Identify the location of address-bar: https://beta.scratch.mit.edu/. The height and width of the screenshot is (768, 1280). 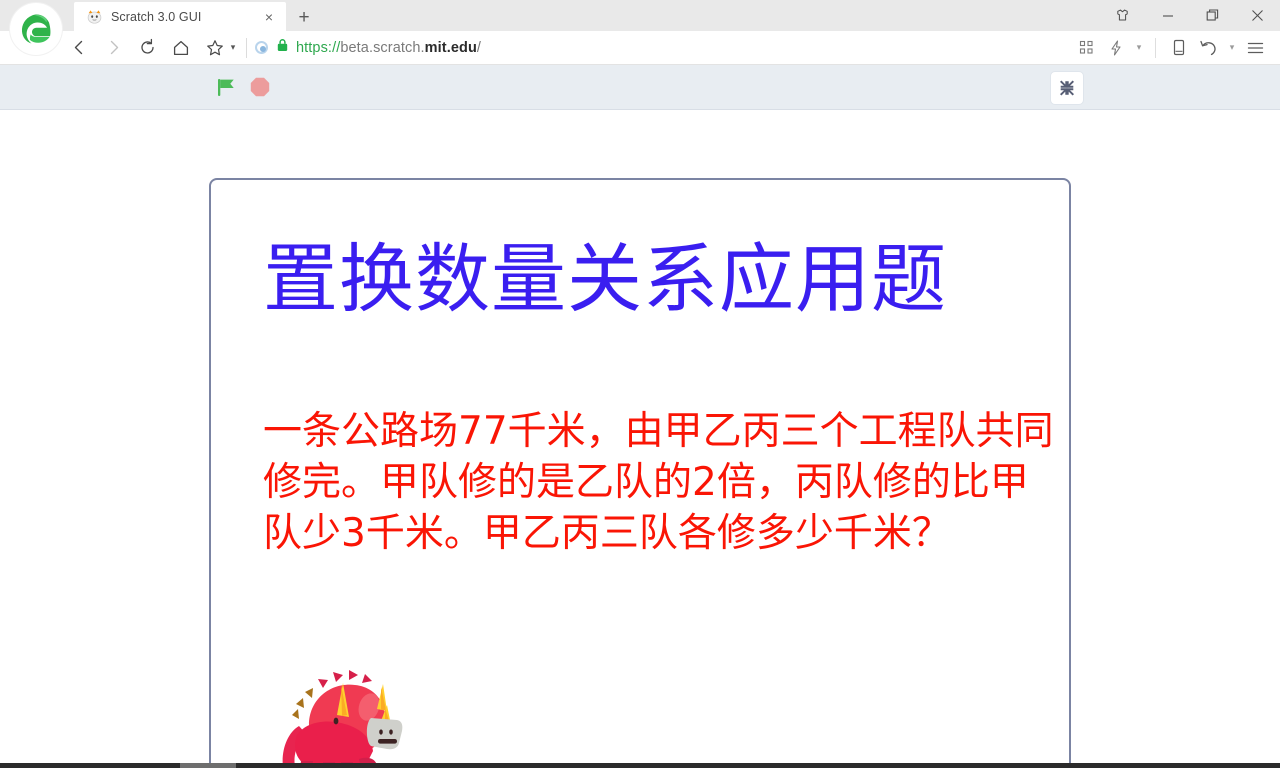
(663, 47).